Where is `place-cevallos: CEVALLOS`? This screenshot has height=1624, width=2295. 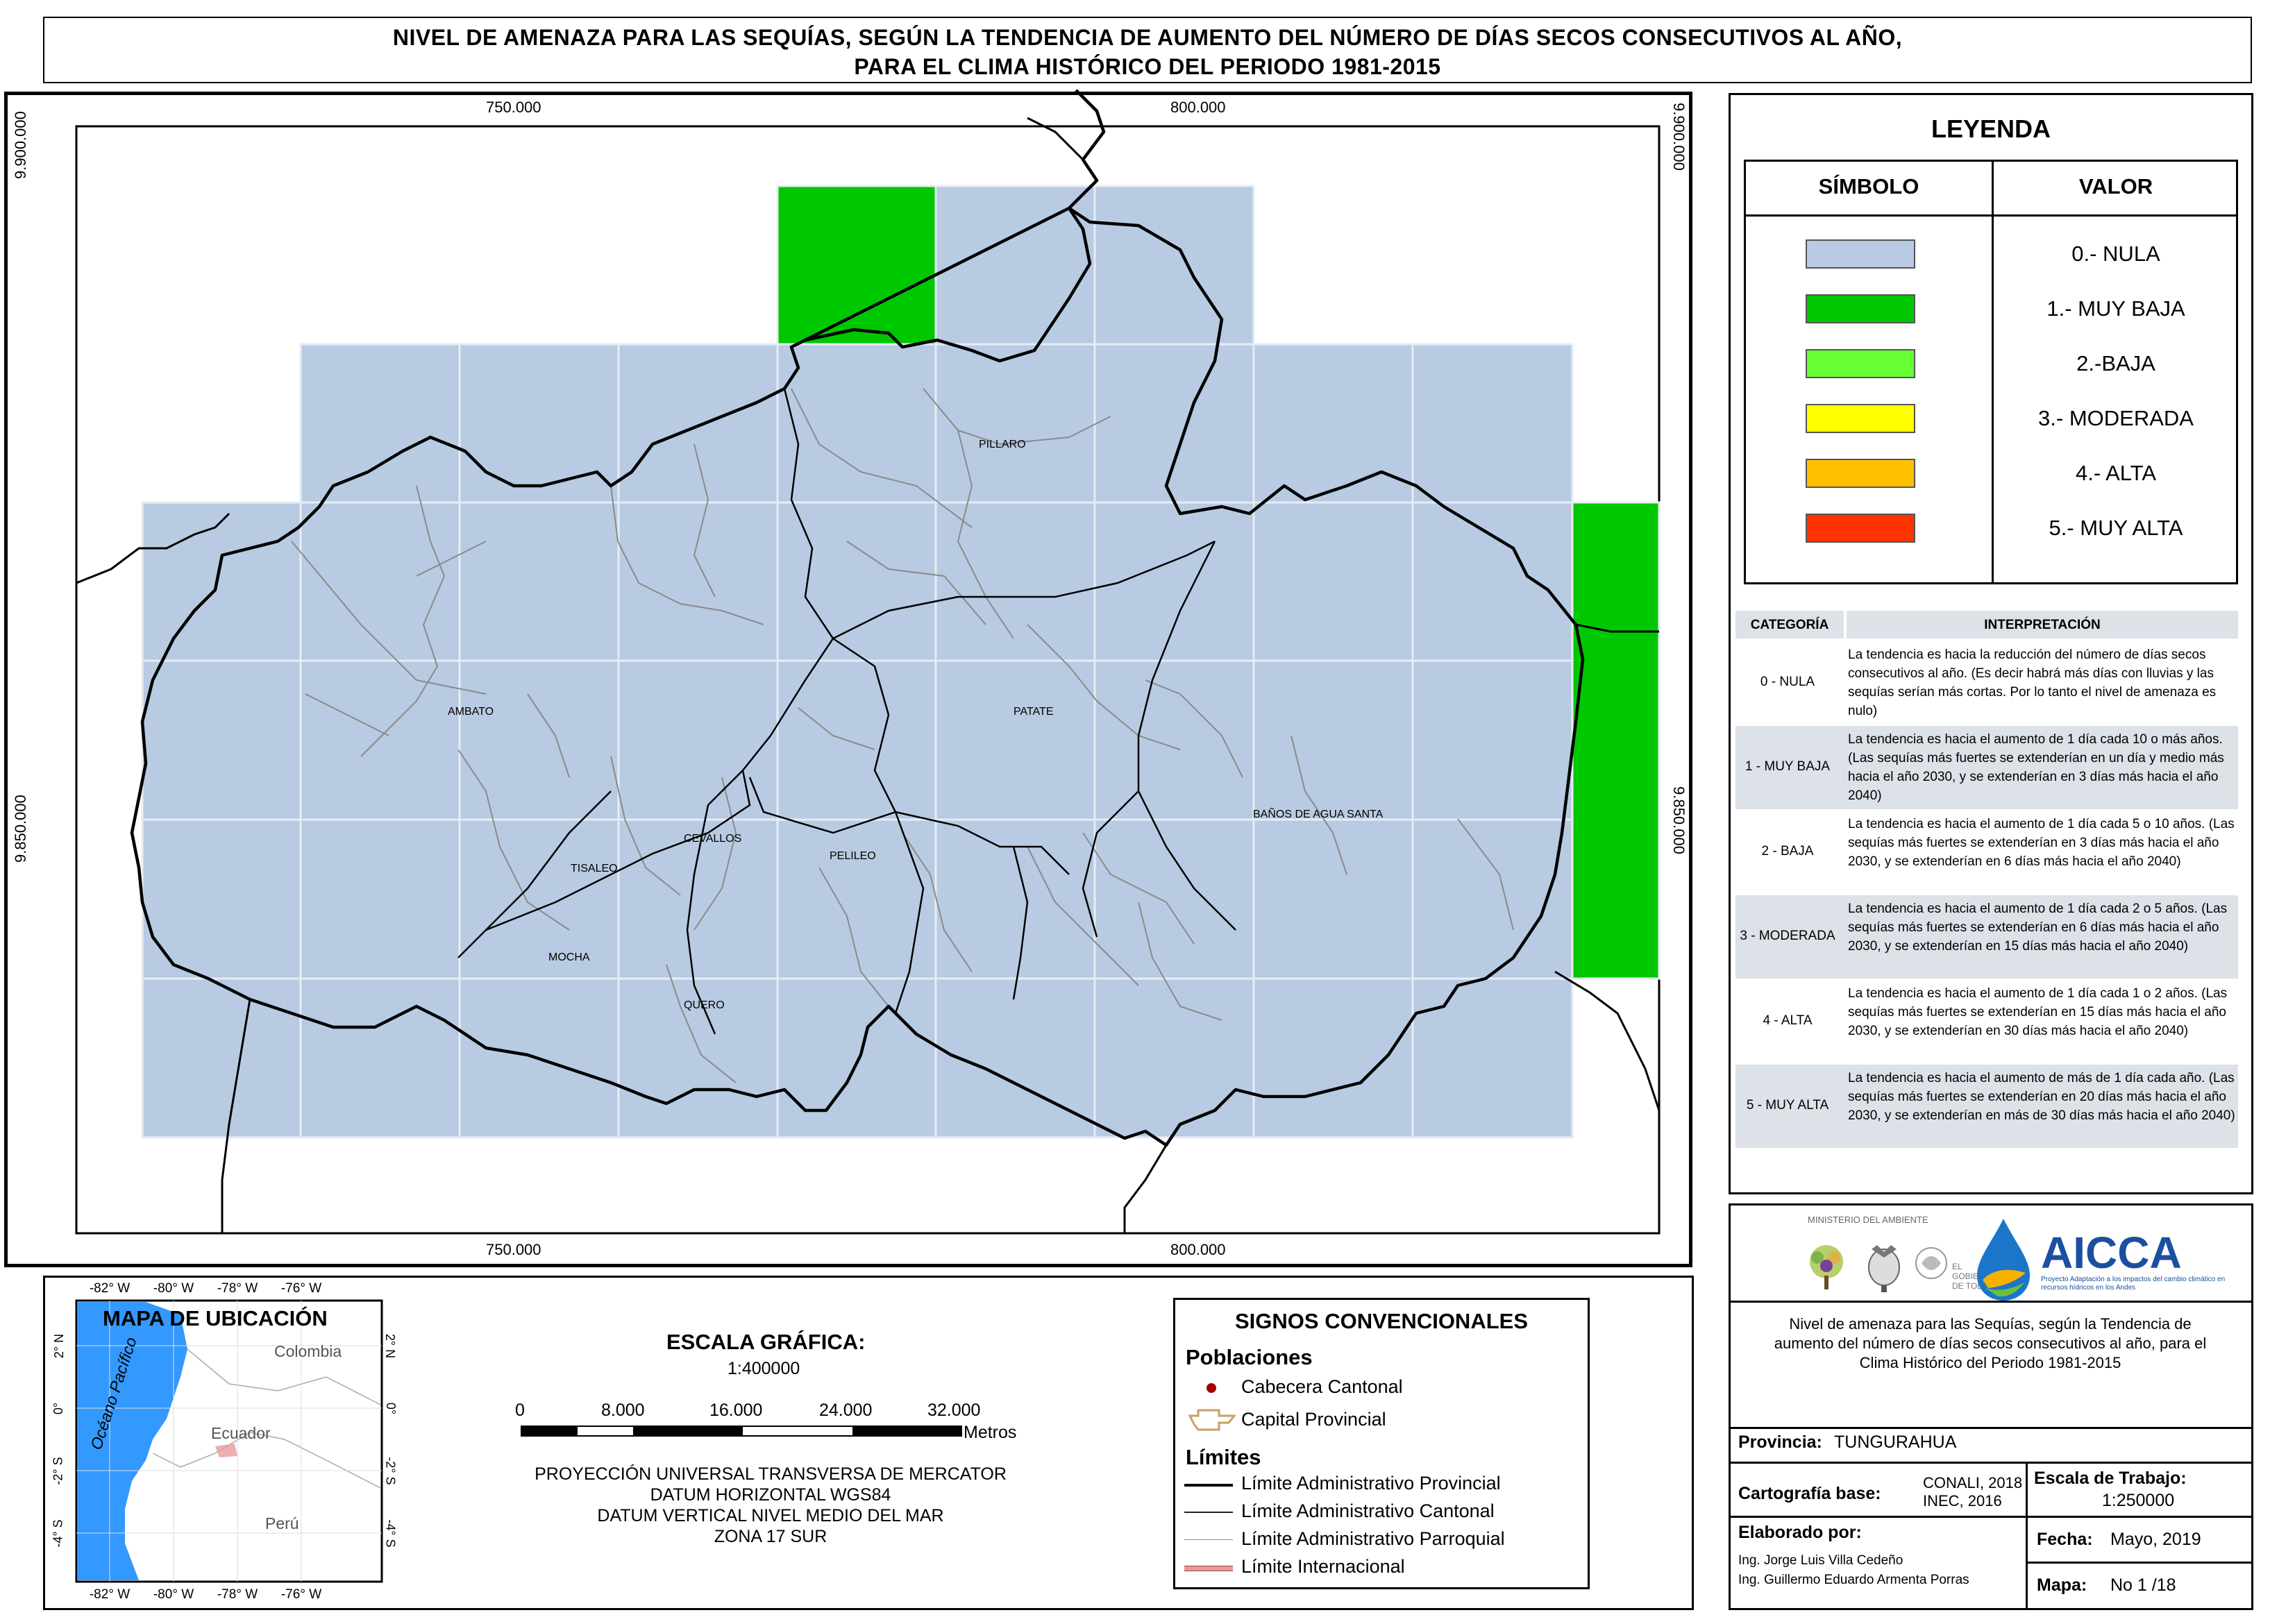 place-cevallos: CEVALLOS is located at coordinates (712, 839).